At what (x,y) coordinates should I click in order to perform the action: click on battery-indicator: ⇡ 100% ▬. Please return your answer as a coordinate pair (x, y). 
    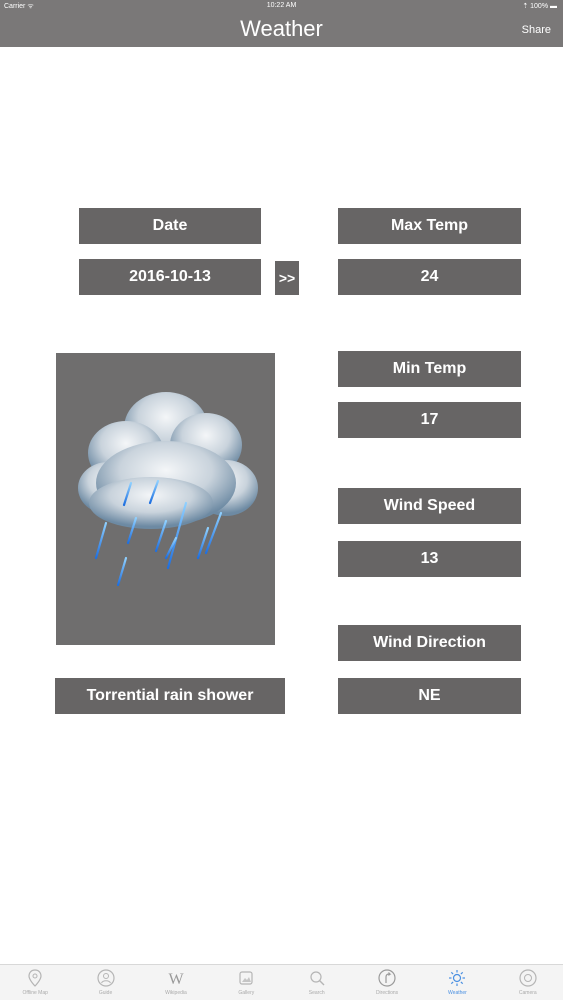
    Looking at the image, I should click on (539, 6).